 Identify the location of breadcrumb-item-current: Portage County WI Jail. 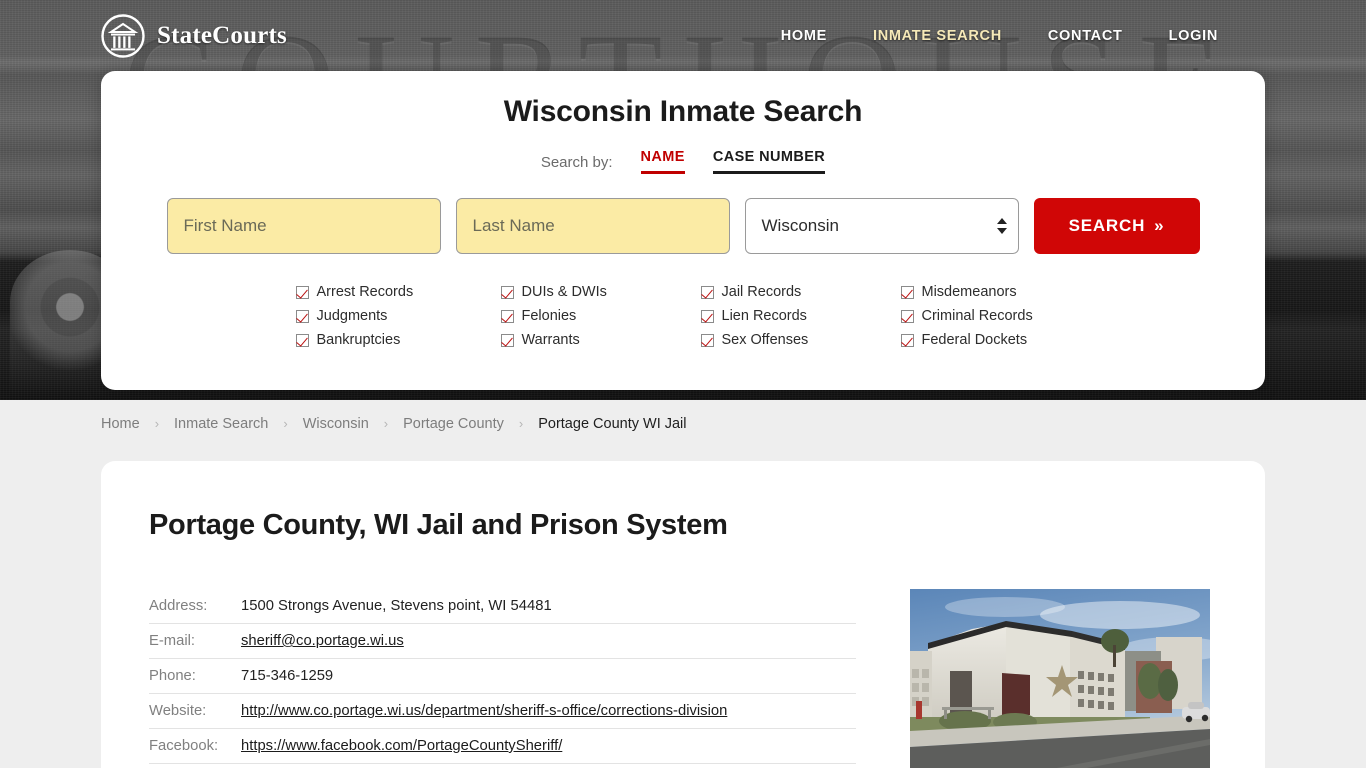
(612, 423).